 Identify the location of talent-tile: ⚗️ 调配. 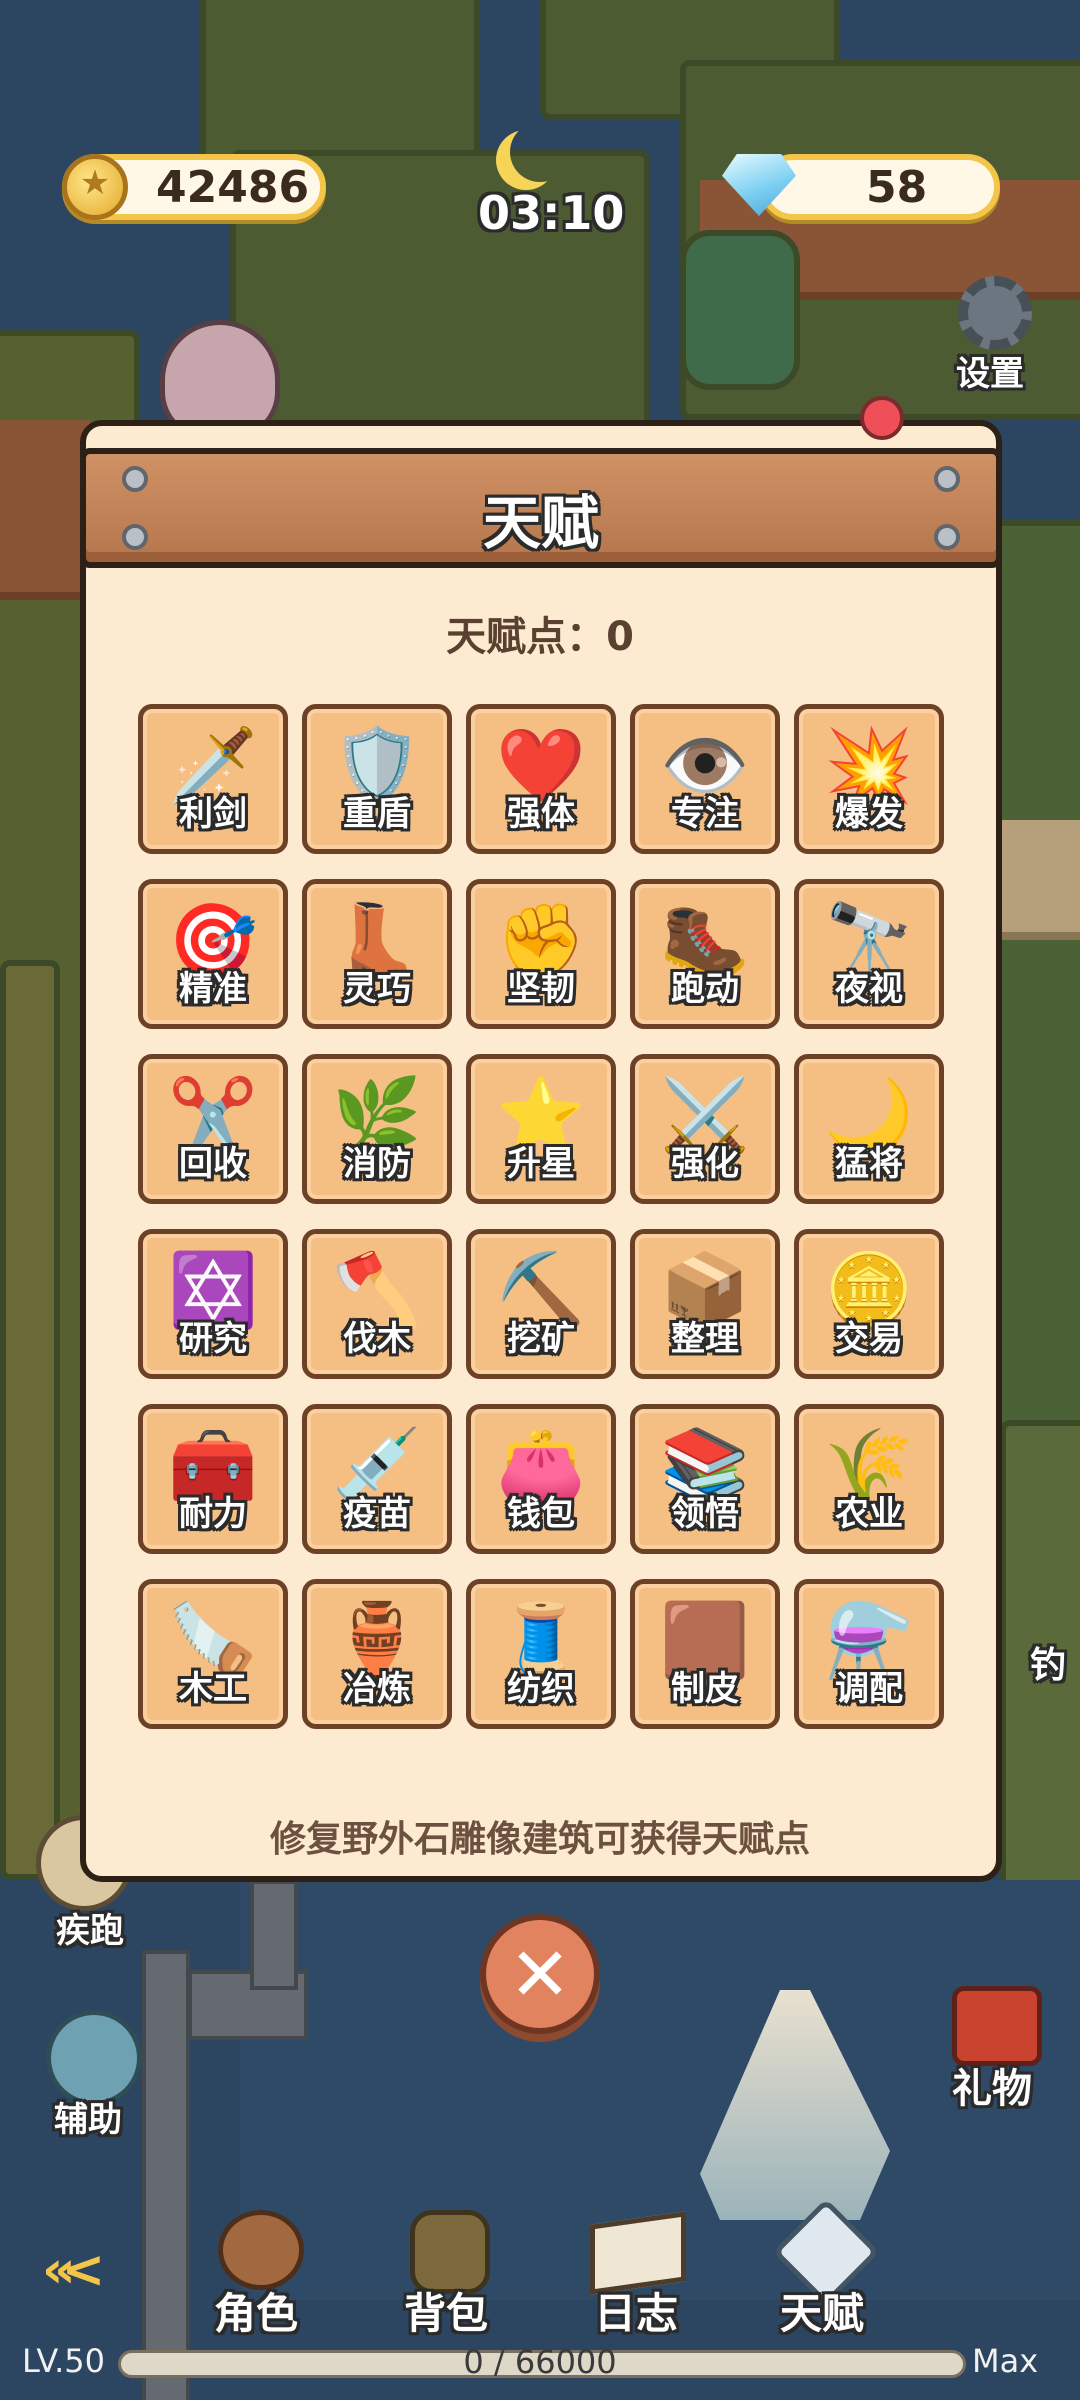
(869, 1654).